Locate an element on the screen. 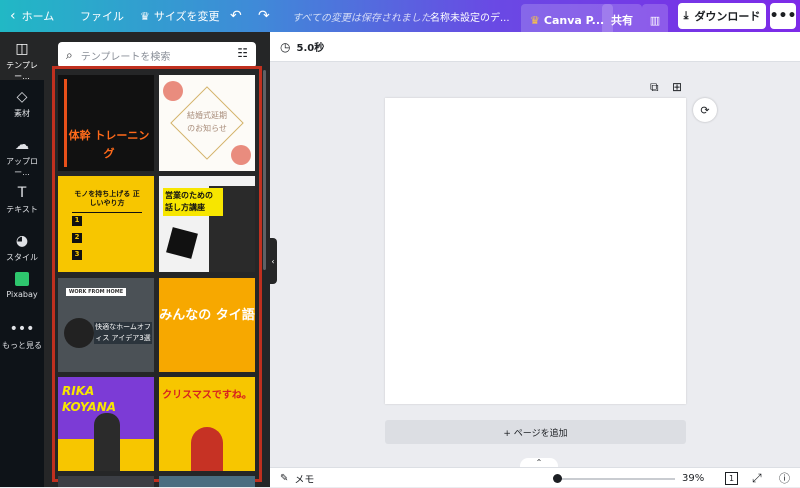  template-title: 営業のための 話し方講座 is located at coordinates (193, 202).